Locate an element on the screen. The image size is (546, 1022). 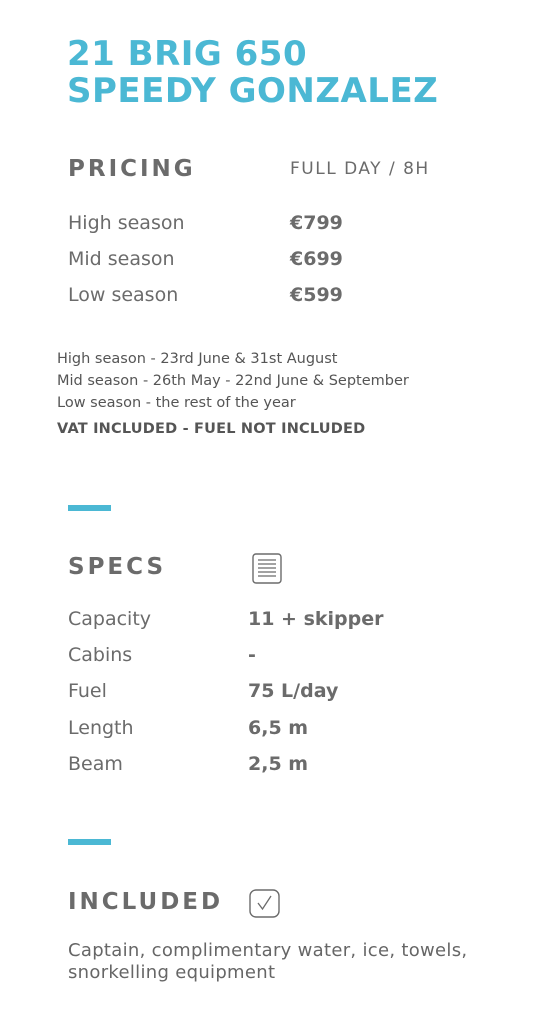
spec-row-cabins: Cabins - is located at coordinates (288, 657).